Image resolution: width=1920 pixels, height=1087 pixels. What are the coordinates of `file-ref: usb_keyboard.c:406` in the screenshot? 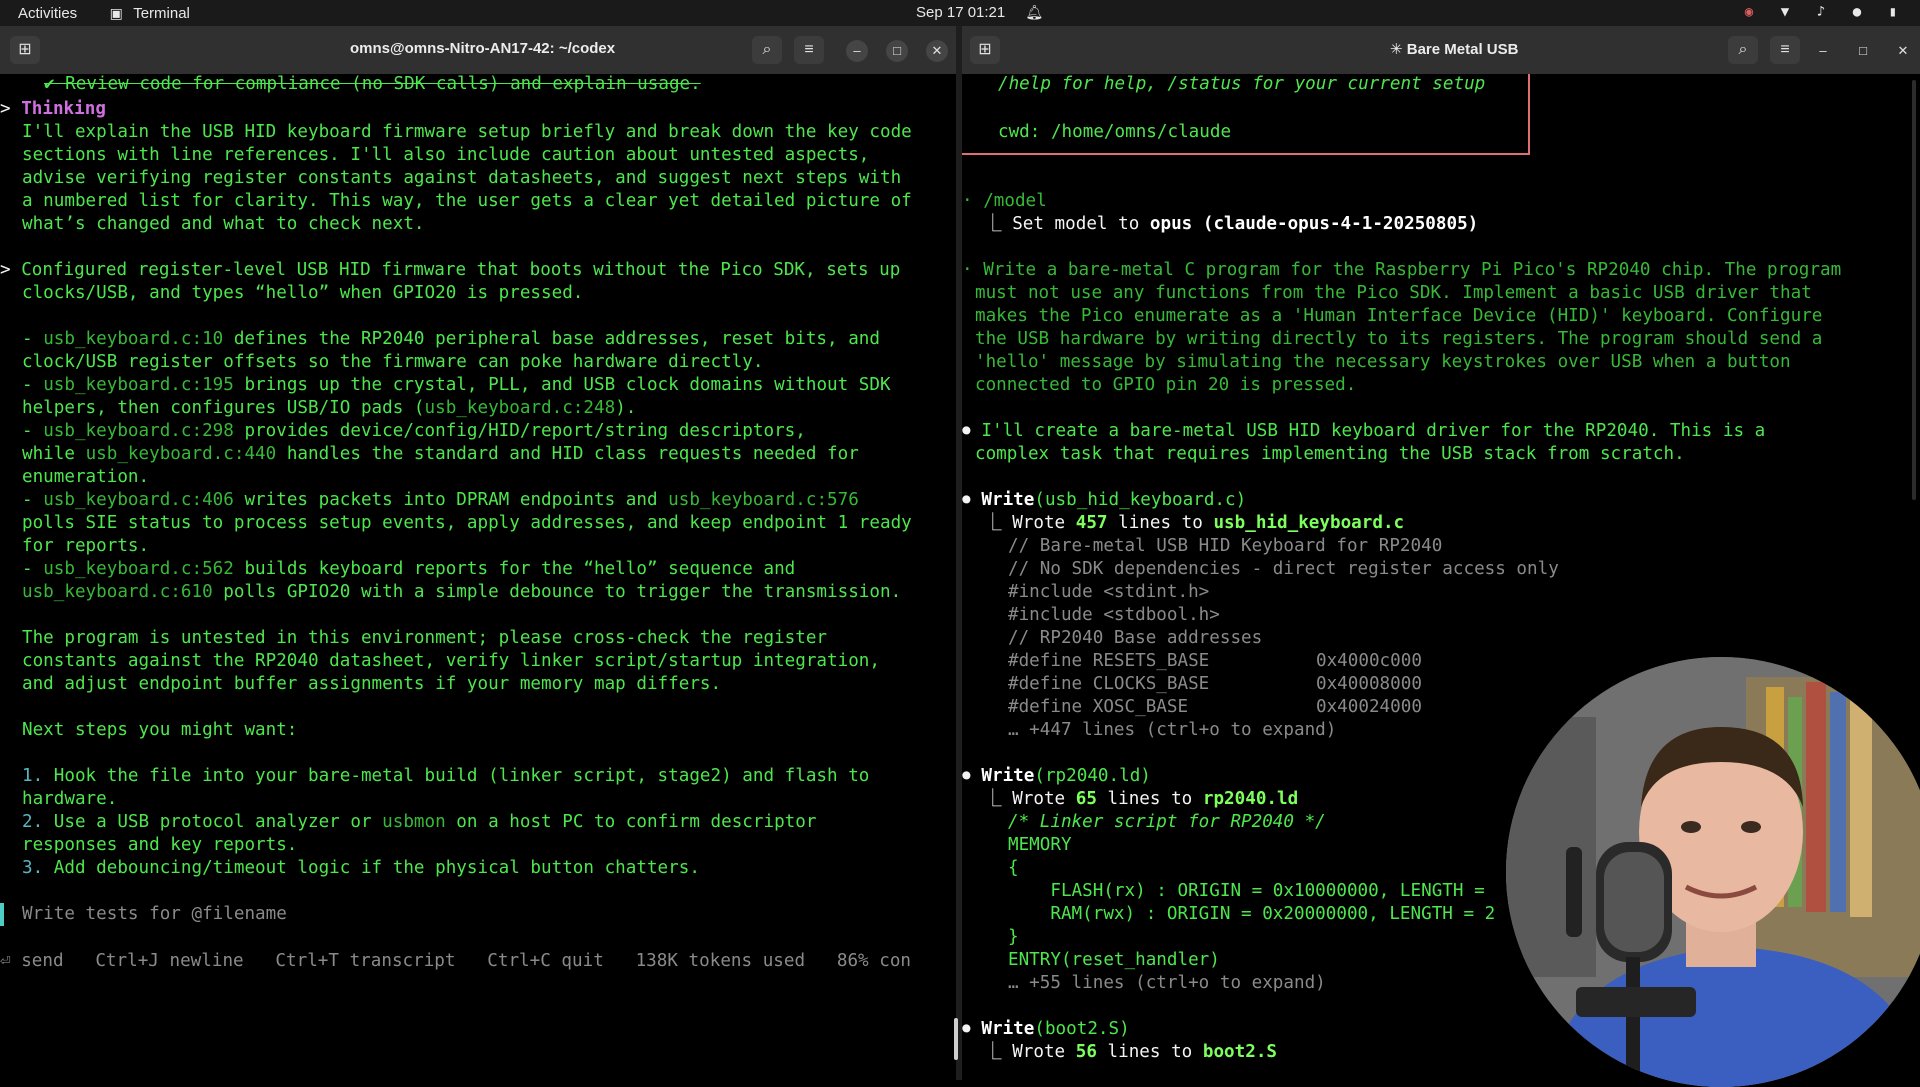 It's located at (138, 500).